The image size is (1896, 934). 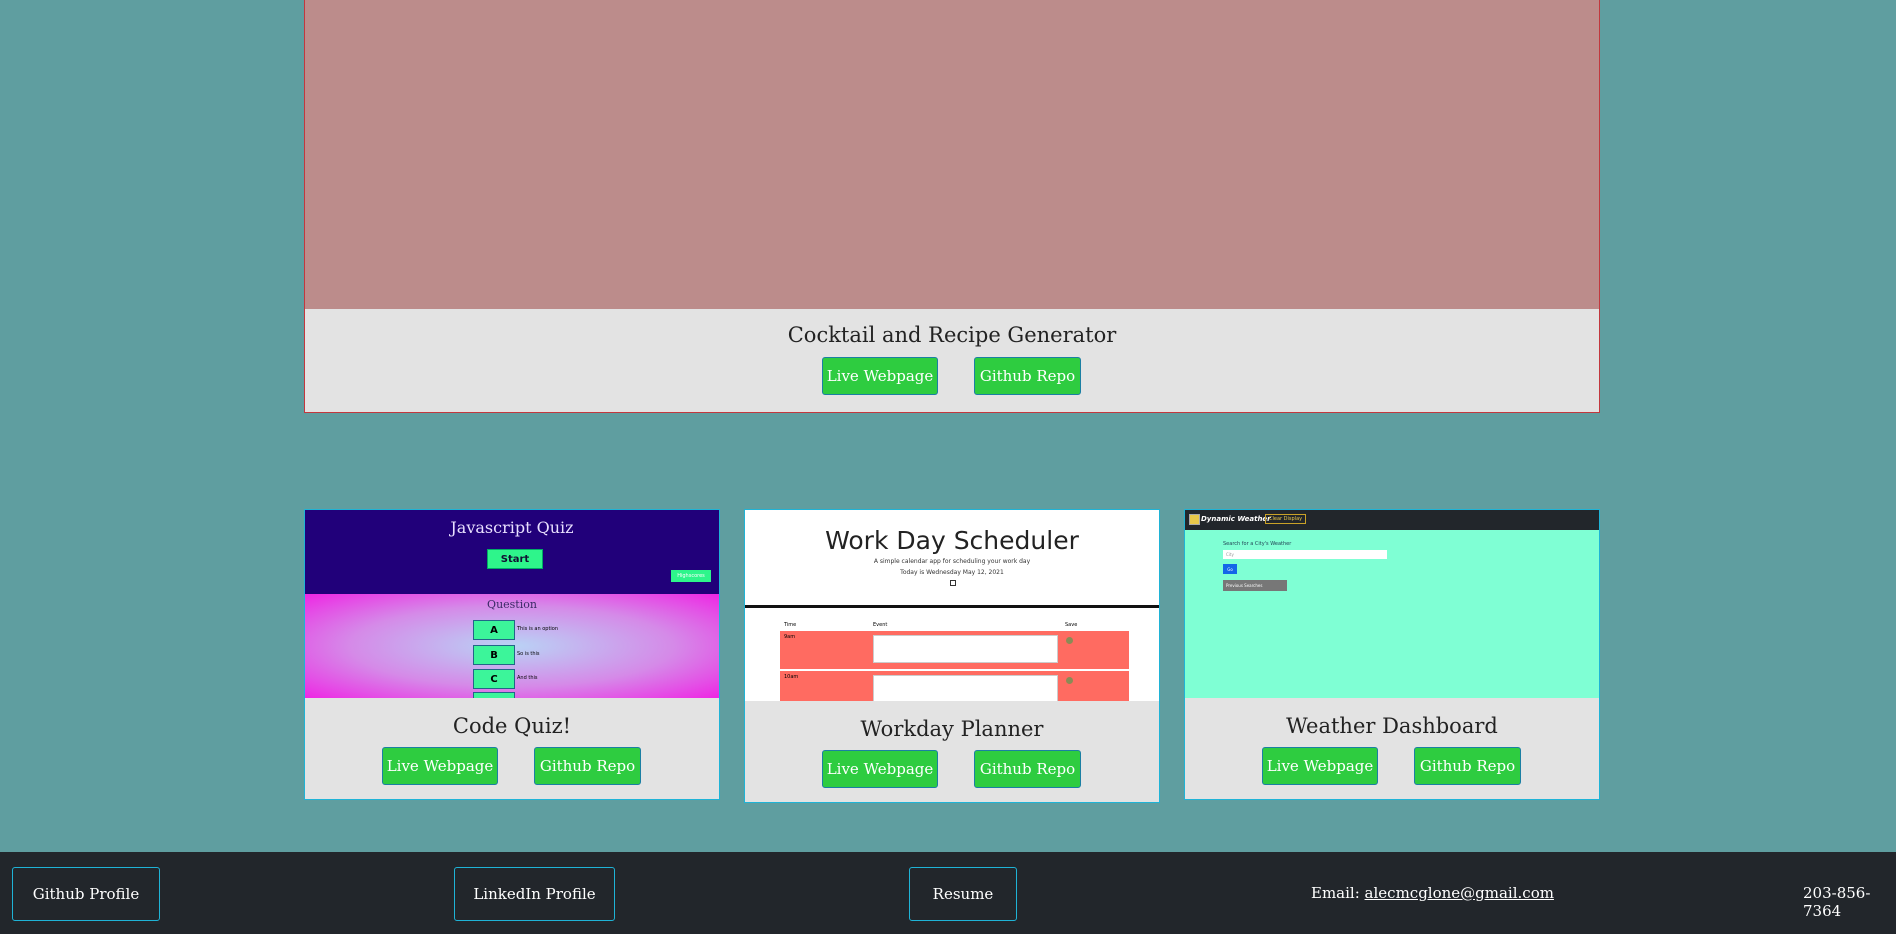 I want to click on quiz-highscores-button: Highscores, so click(x=691, y=576).